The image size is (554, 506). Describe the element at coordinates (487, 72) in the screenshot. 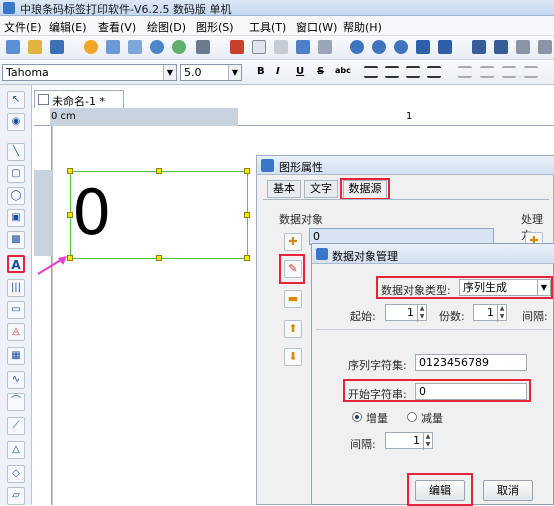

I see `text-align-b-icon` at that location.